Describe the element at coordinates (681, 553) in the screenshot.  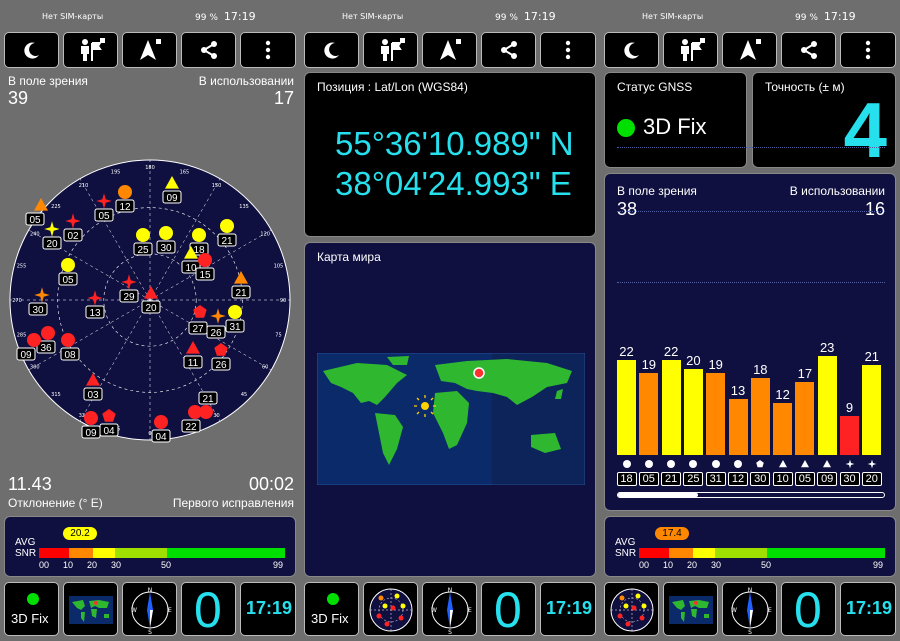
I see `snr-band-orange` at that location.